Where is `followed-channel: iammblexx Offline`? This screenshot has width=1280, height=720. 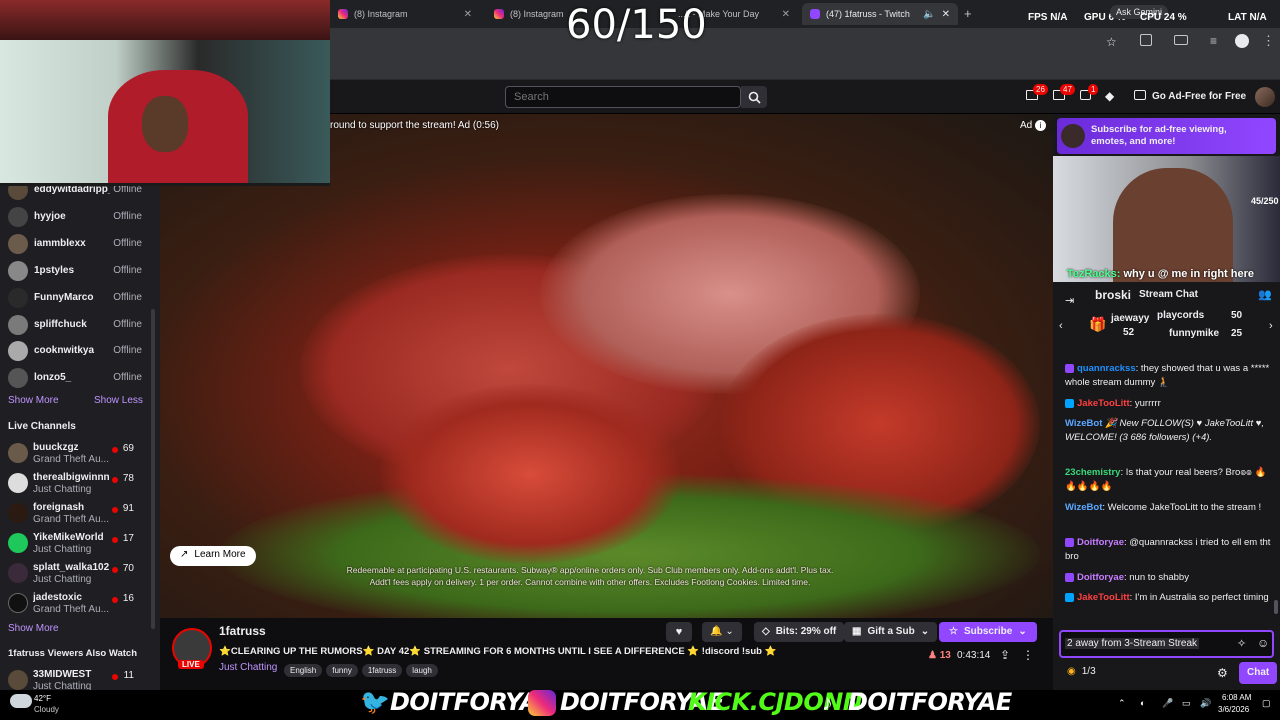 followed-channel: iammblexx Offline is located at coordinates (75, 243).